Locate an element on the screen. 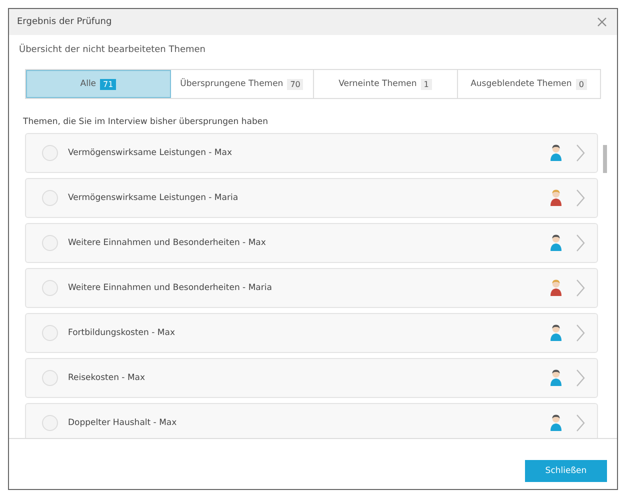  filter-tab: Alle 71 is located at coordinates (98, 84).